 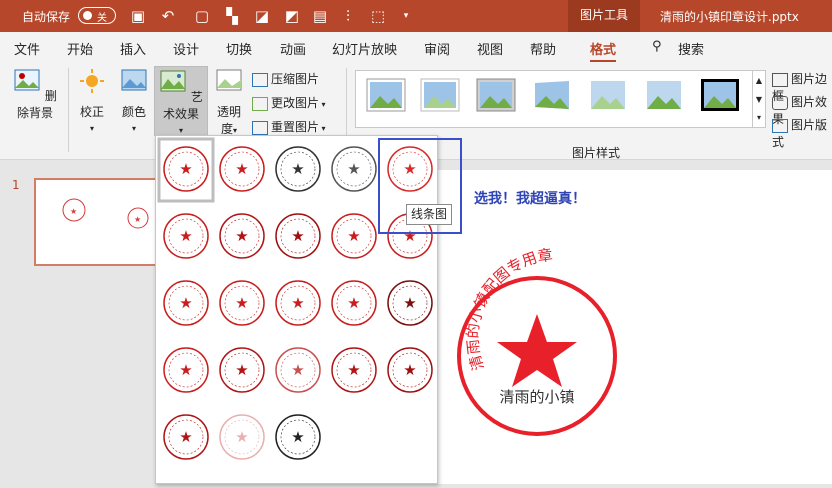 I want to click on search-icon: ⚲, so click(x=657, y=46).